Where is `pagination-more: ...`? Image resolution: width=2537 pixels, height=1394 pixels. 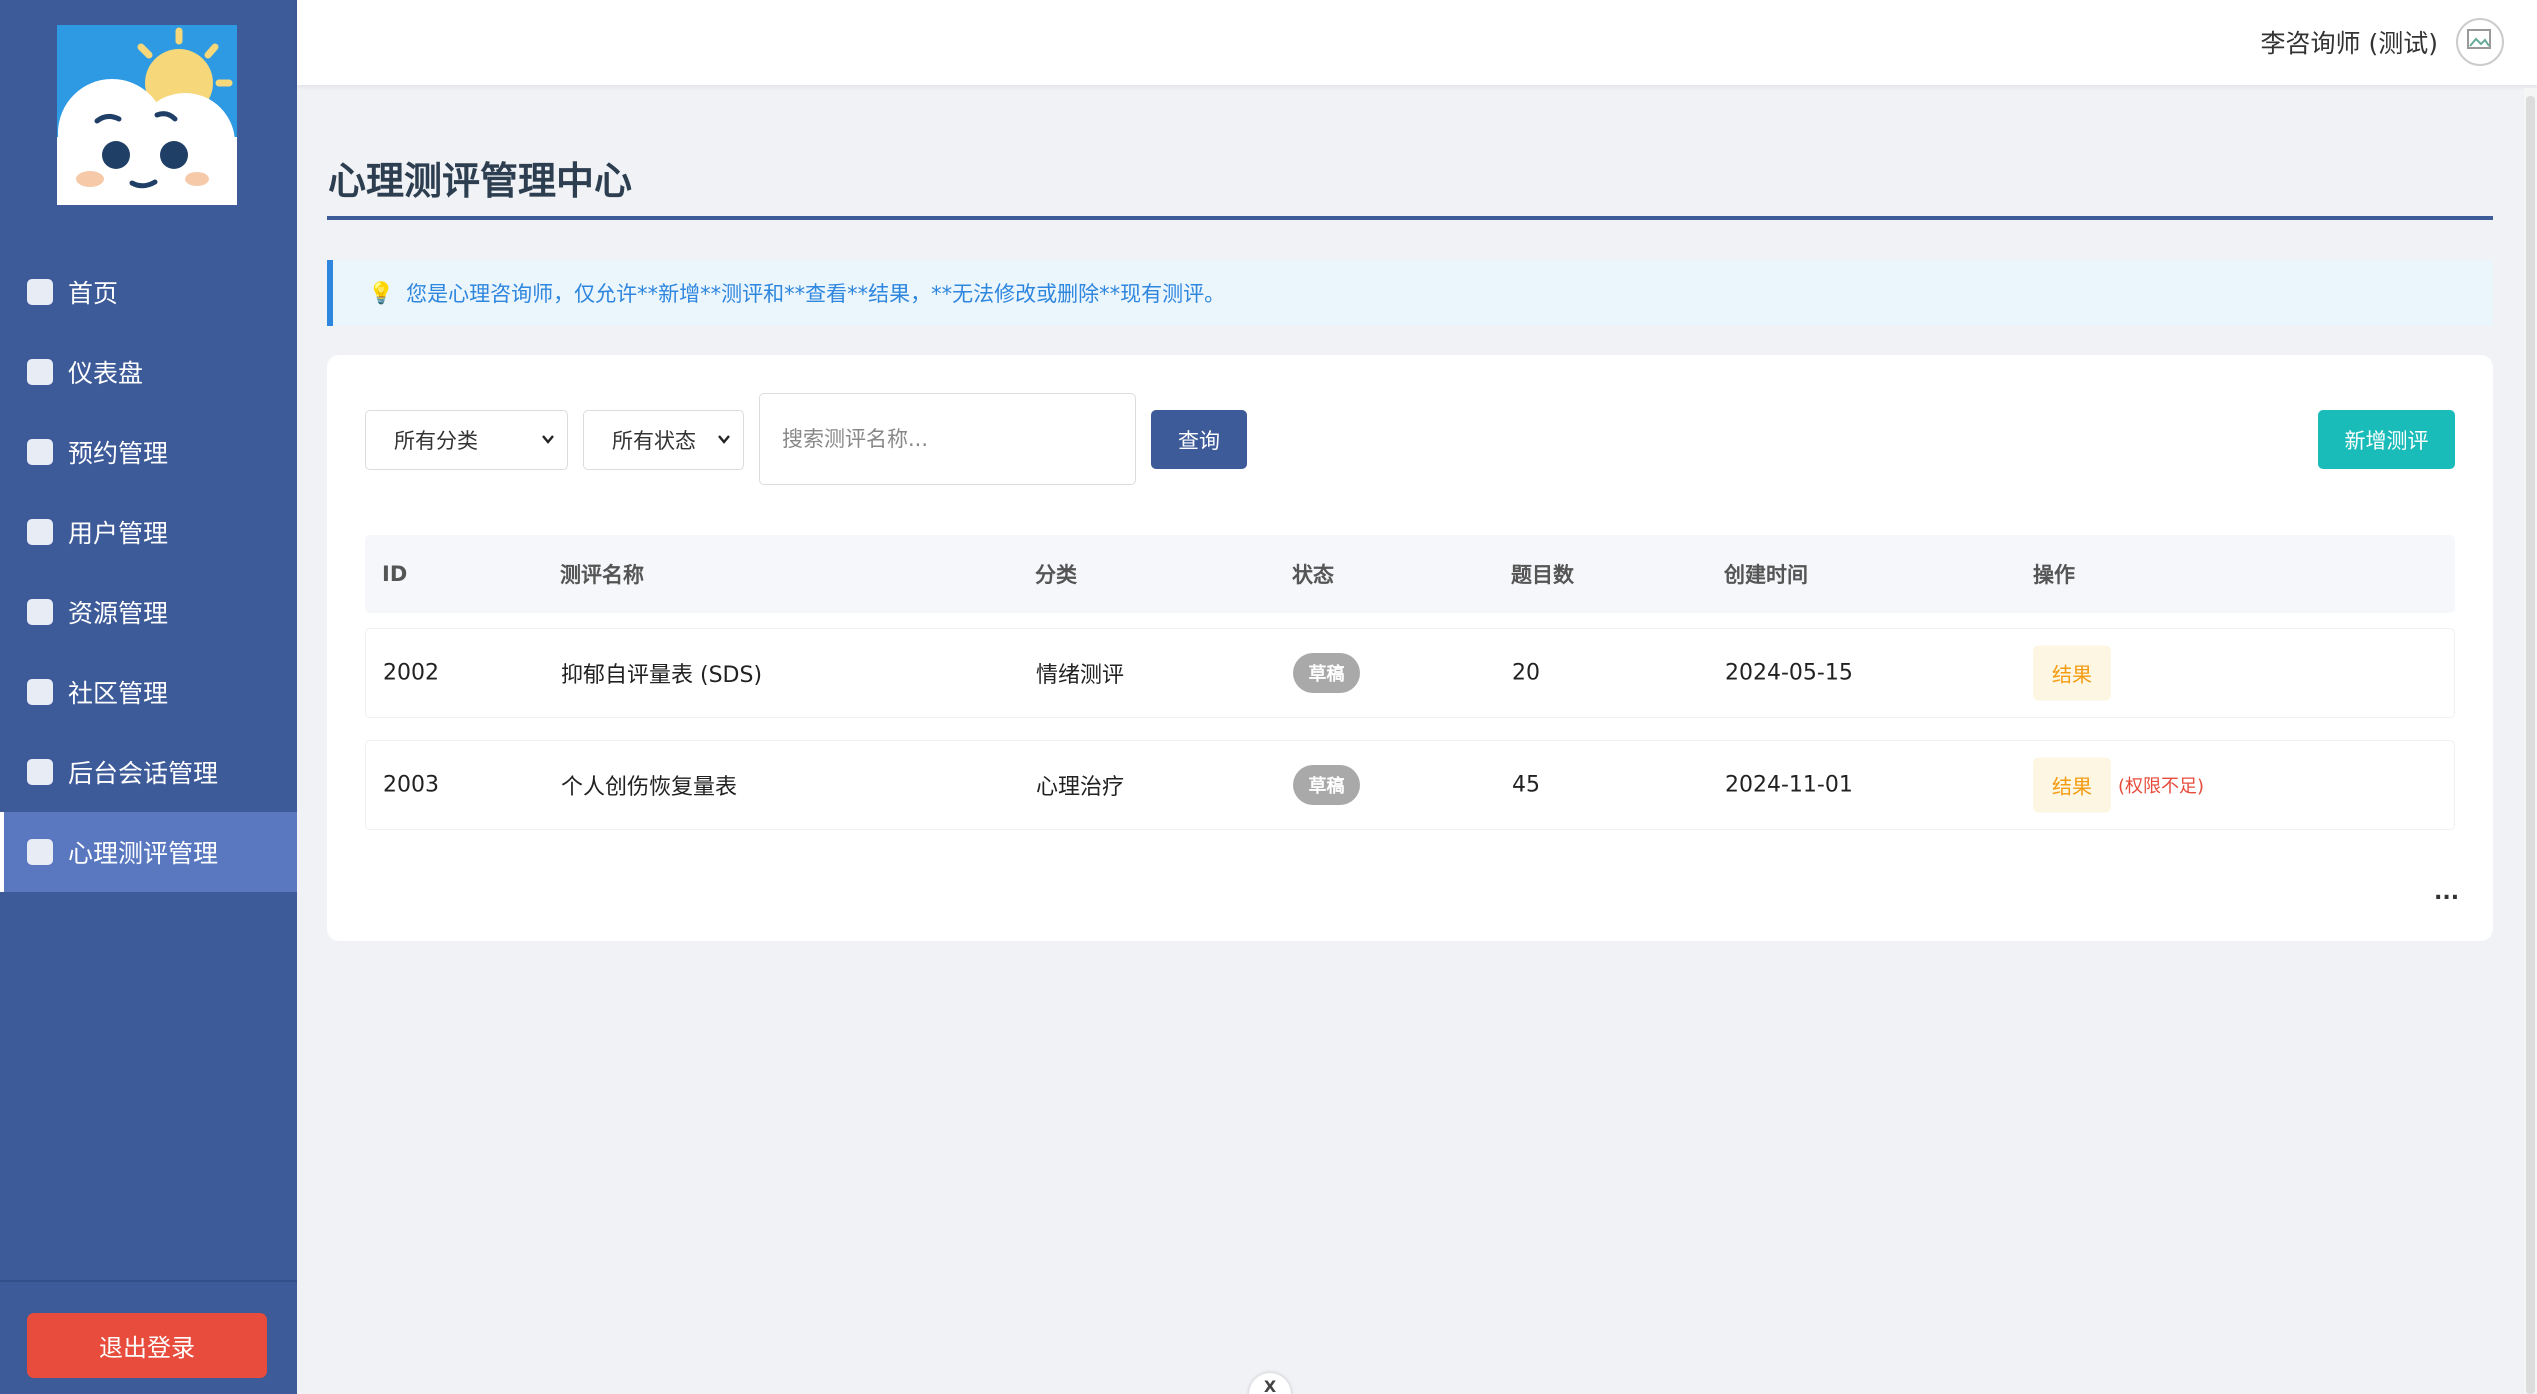
pagination-more: ... is located at coordinates (2446, 892).